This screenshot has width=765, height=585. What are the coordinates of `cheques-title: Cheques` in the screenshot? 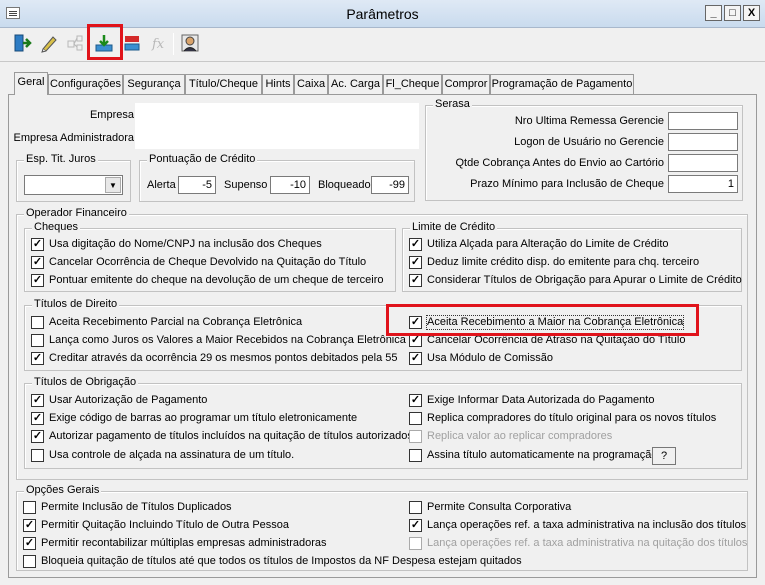 It's located at (56, 227).